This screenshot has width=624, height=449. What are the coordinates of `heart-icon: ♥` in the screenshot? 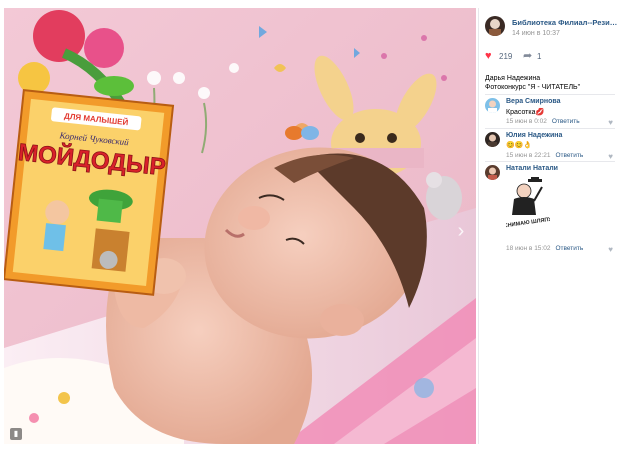 It's located at (488, 56).